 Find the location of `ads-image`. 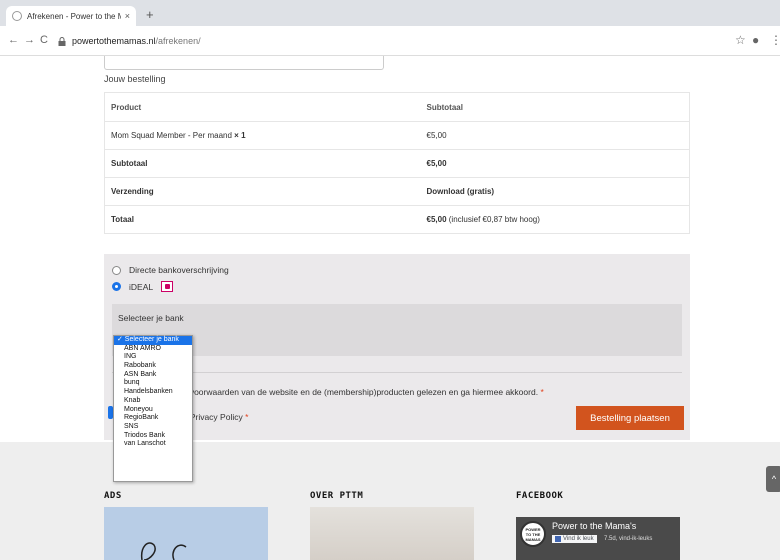

ads-image is located at coordinates (186, 533).